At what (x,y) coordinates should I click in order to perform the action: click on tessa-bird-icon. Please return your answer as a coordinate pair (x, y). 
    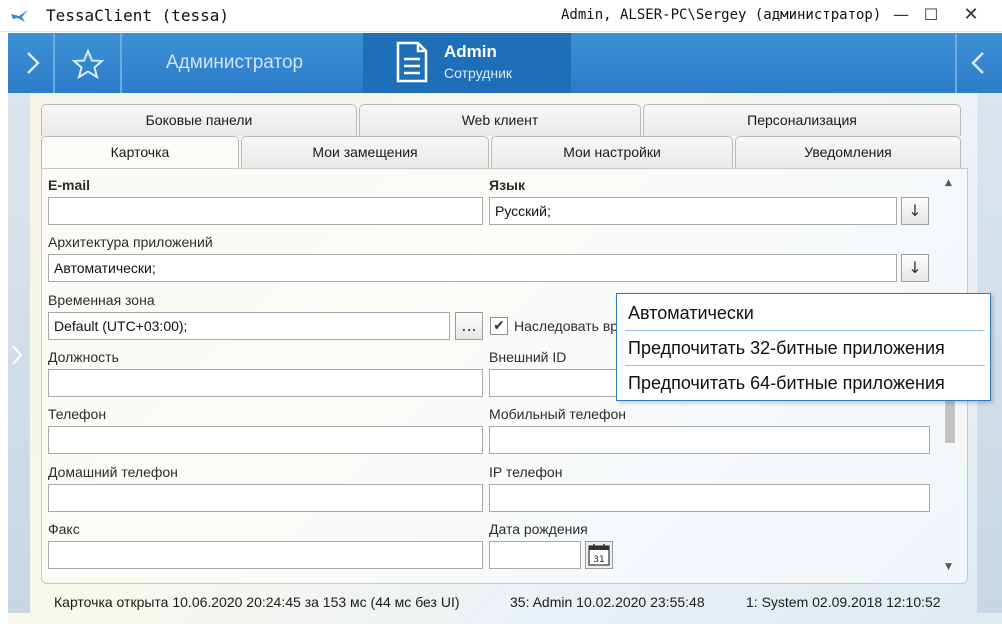
    Looking at the image, I should click on (19, 16).